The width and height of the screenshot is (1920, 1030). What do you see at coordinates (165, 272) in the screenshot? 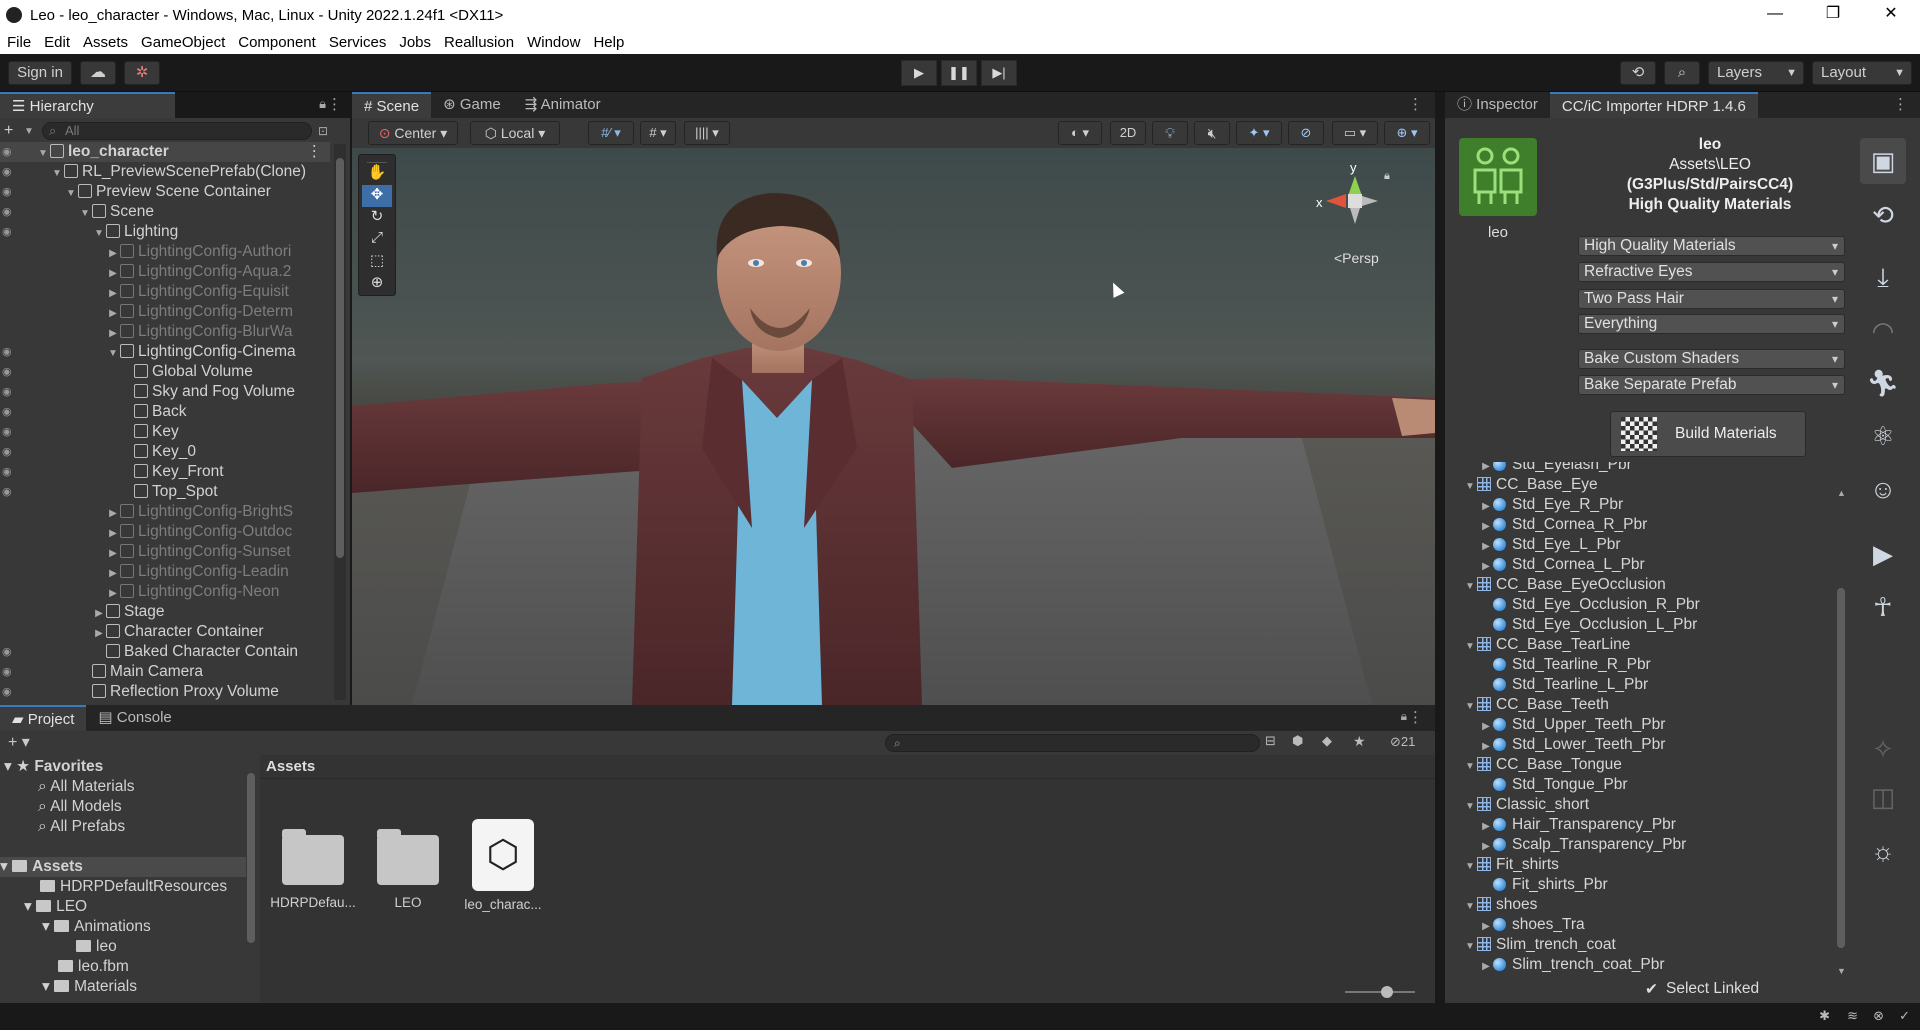
I see `hierarchy-row: ▶ LightingConfig-Aqua.2` at bounding box center [165, 272].